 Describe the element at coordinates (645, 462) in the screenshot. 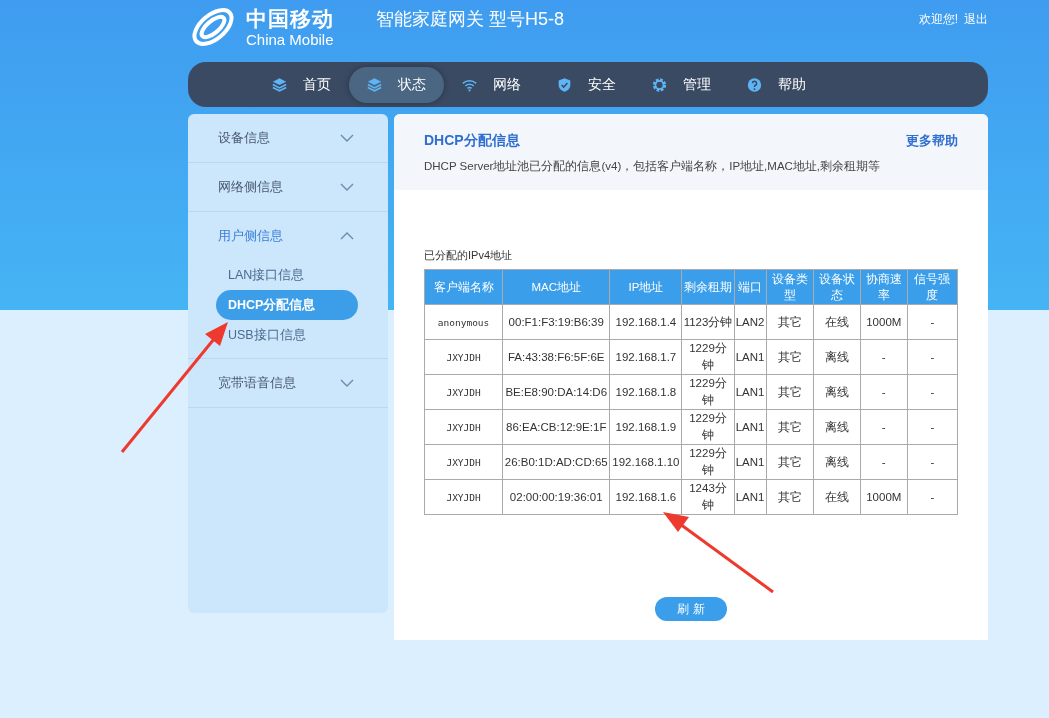

I see `table-cell: 192.168.1.10` at that location.